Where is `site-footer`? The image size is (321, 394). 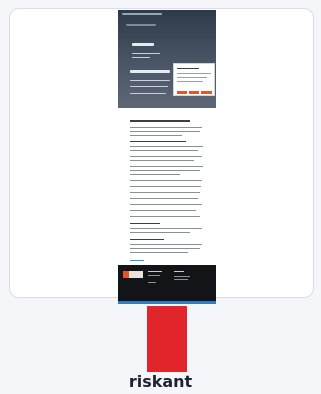
site-footer is located at coordinates (167, 283).